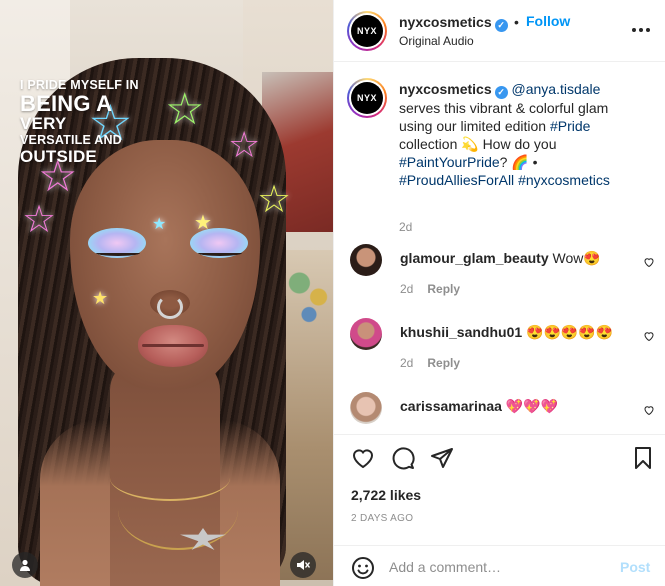 This screenshot has width=665, height=586. I want to click on caption-timestamp: 2d, so click(405, 227).